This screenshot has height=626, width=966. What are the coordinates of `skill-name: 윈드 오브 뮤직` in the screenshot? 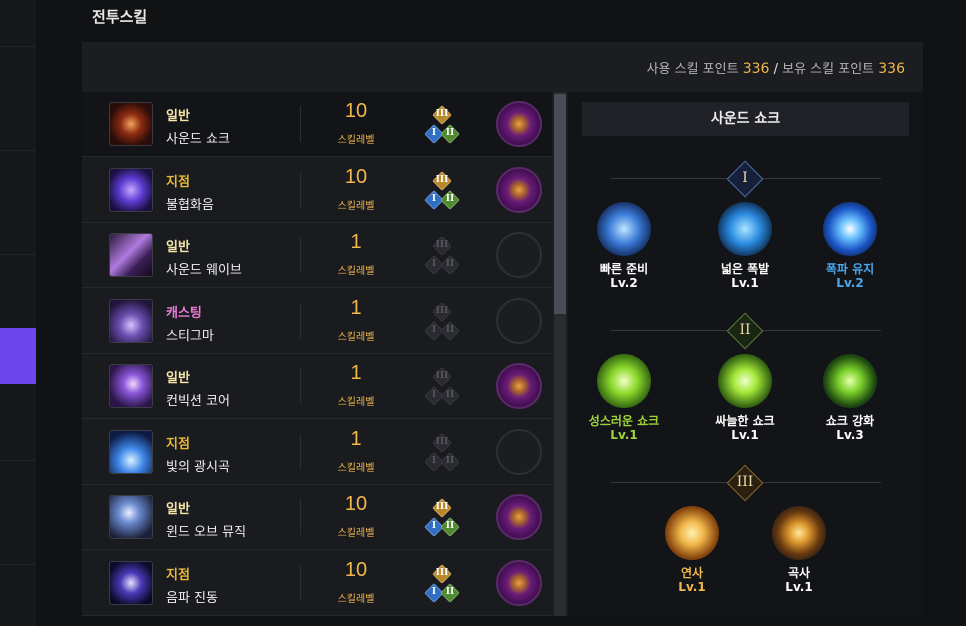 It's located at (206, 532).